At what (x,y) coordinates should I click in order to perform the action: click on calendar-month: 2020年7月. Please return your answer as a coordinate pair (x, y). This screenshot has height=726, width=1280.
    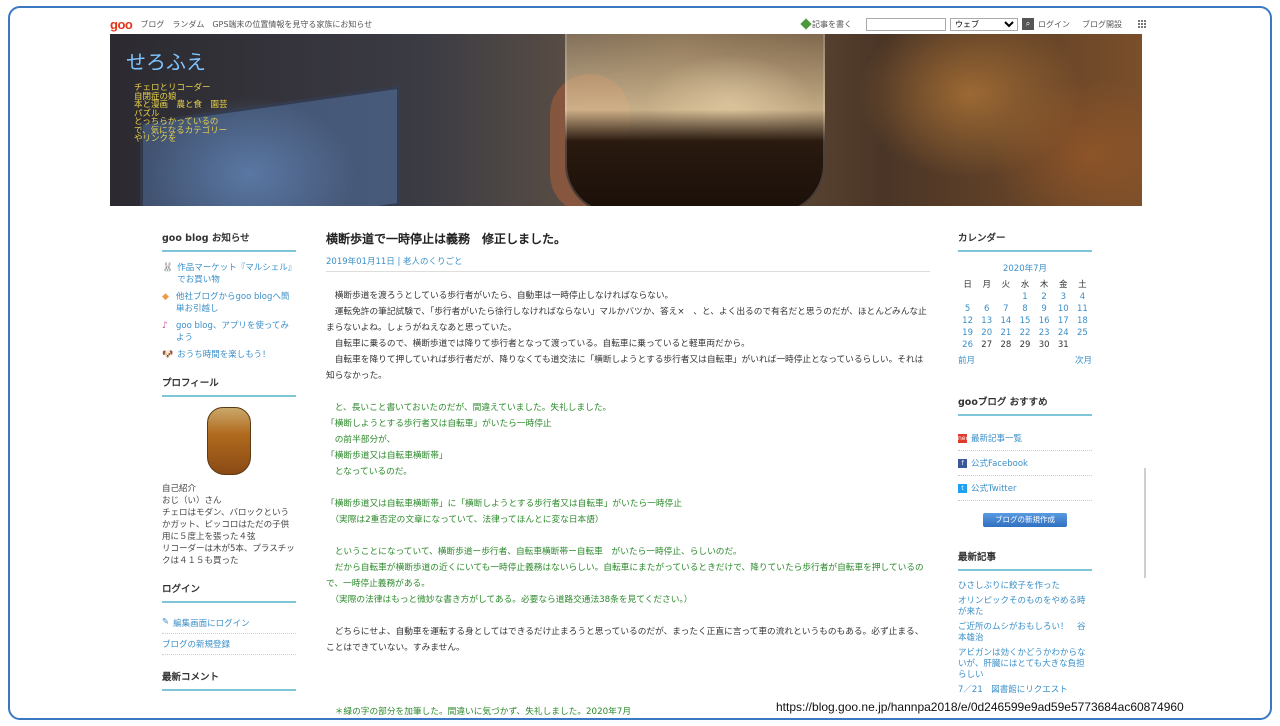
    Looking at the image, I should click on (1025, 268).